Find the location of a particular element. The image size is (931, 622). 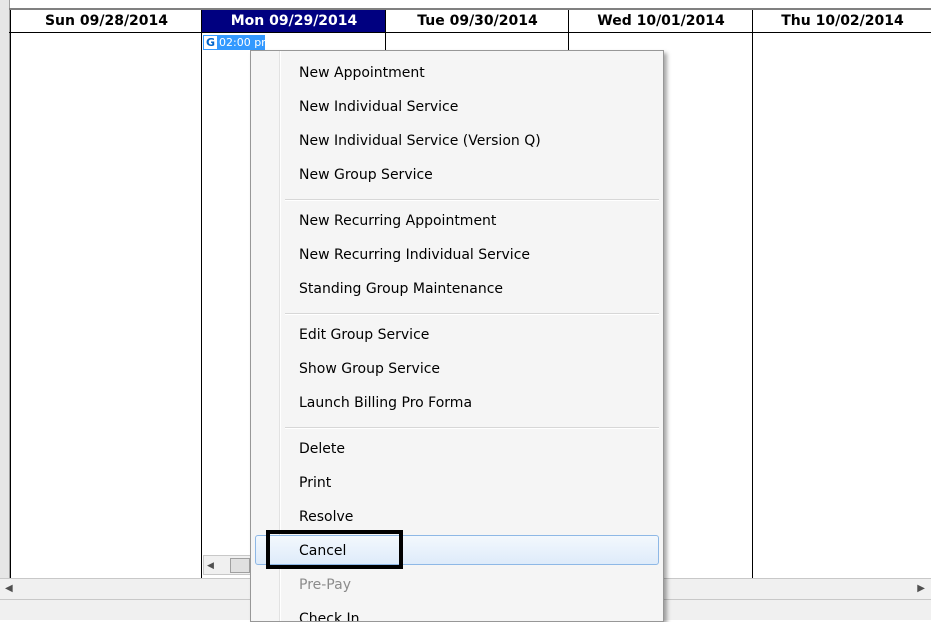

day-header-thu: Thu 10/02/2014 is located at coordinates (842, 21).